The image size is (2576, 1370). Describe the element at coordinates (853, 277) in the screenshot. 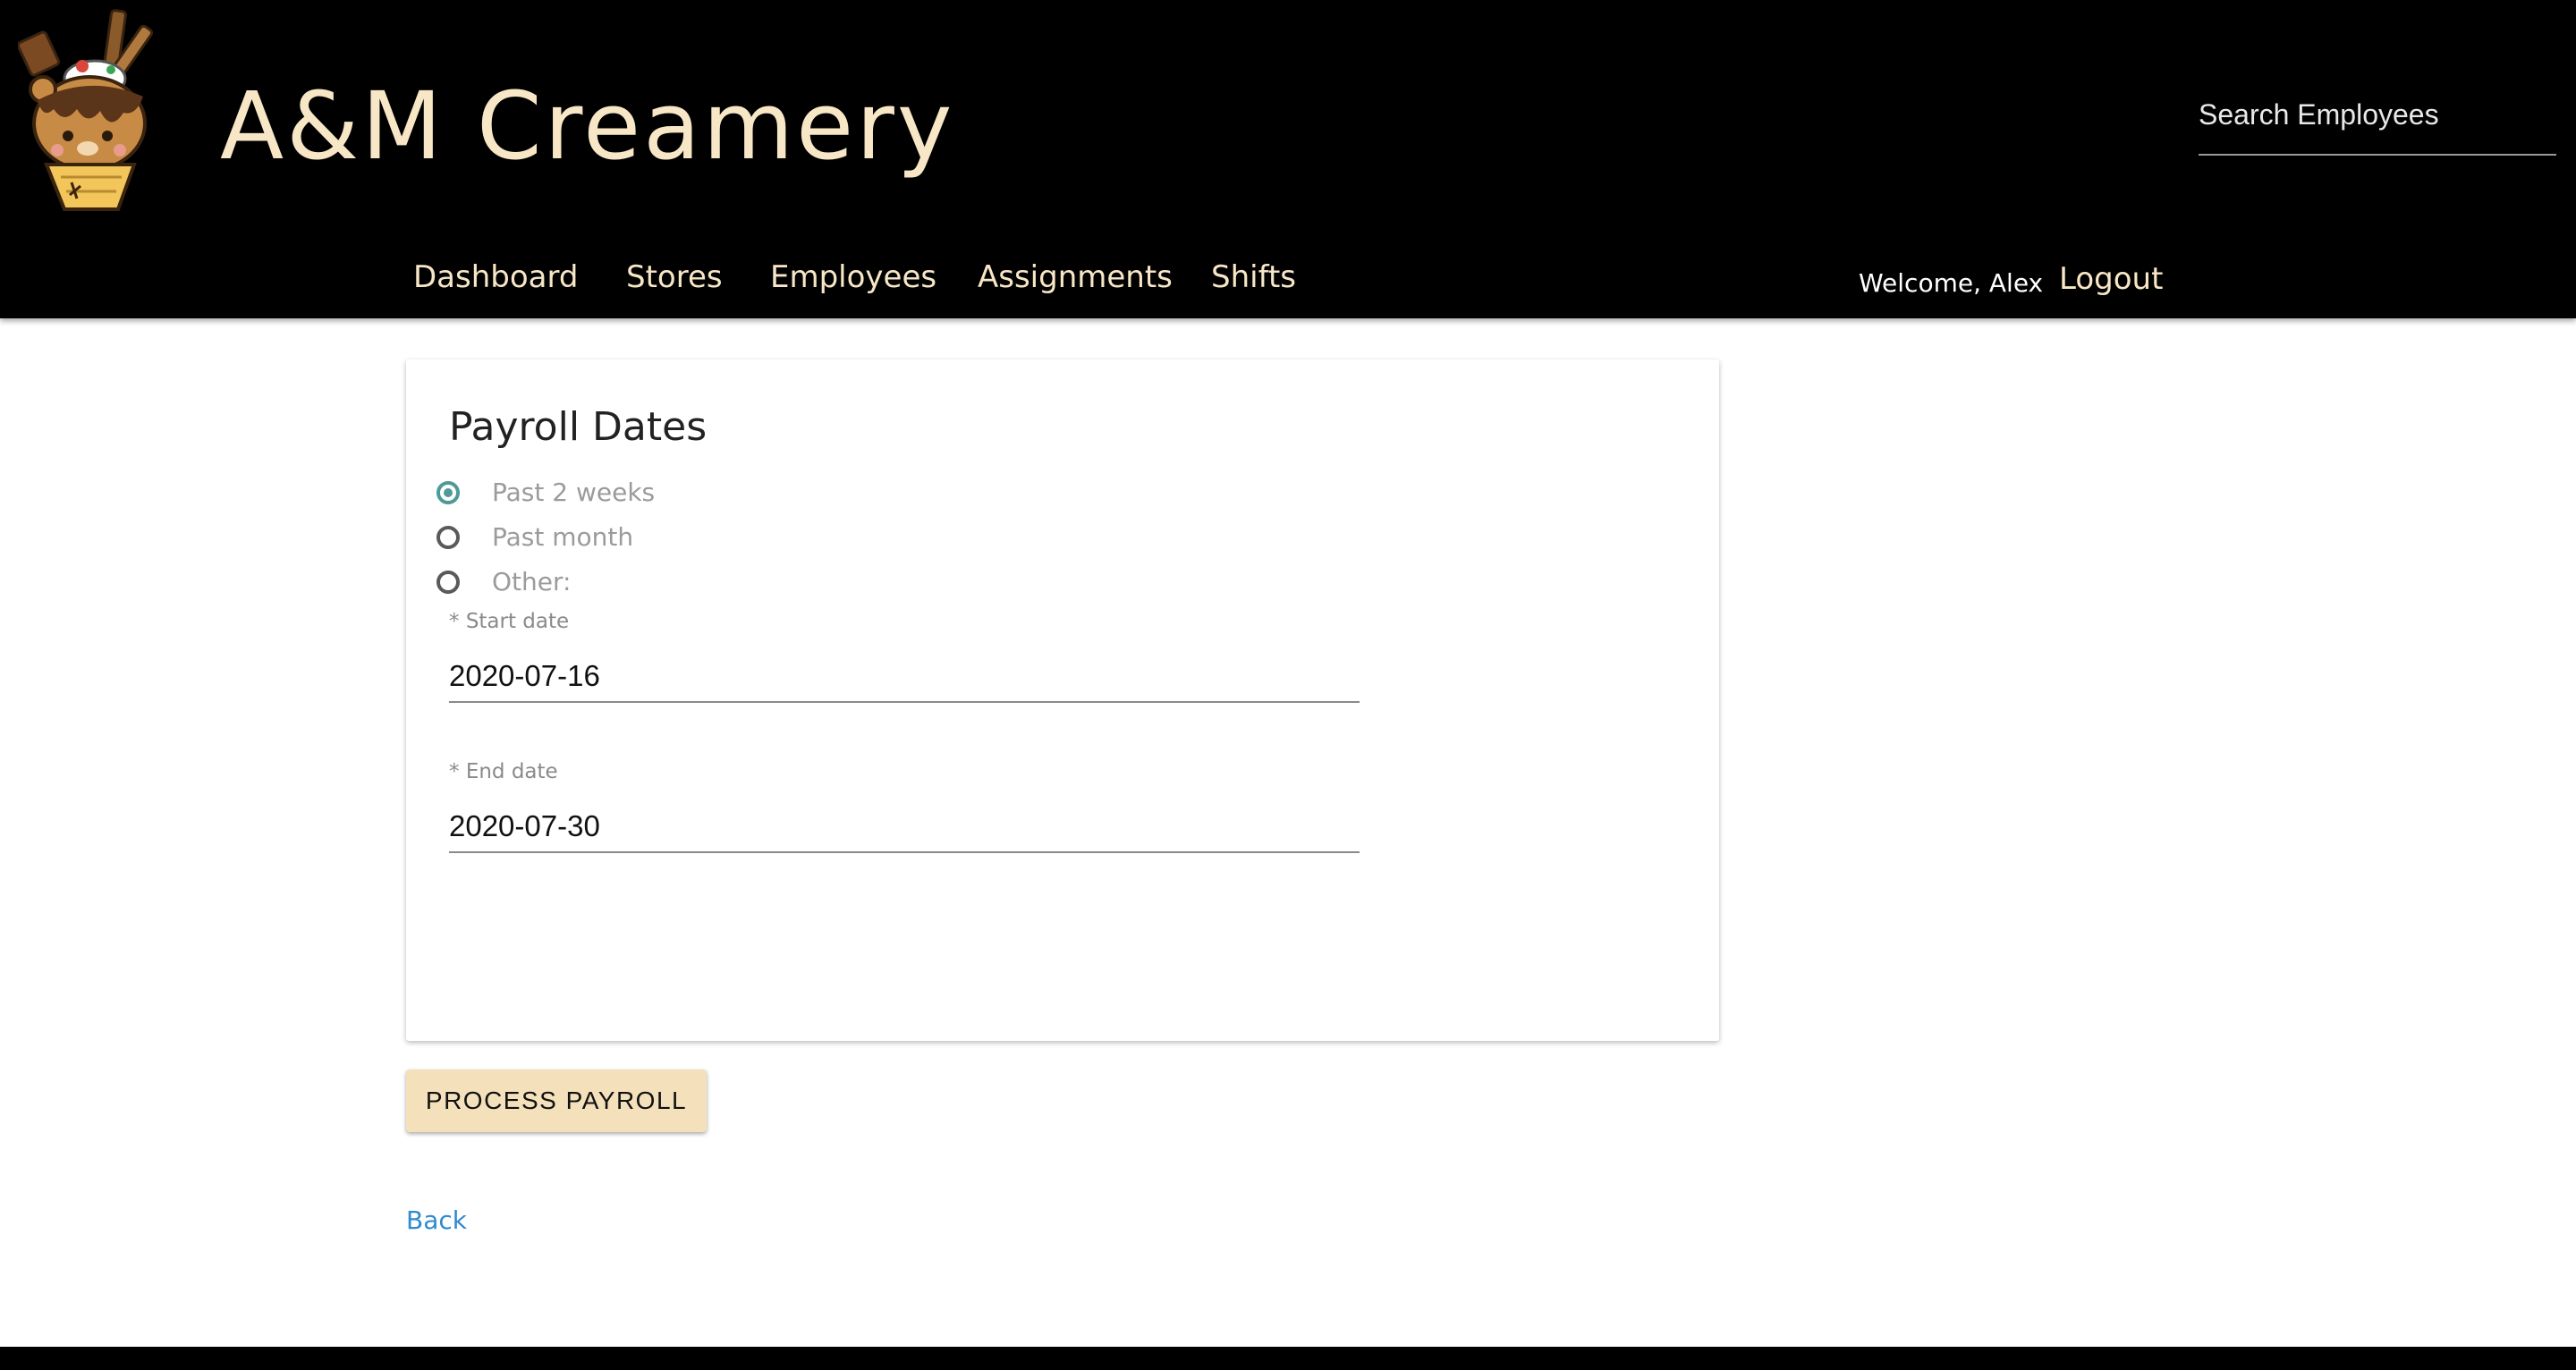

I see `nav-employees: Employees` at that location.